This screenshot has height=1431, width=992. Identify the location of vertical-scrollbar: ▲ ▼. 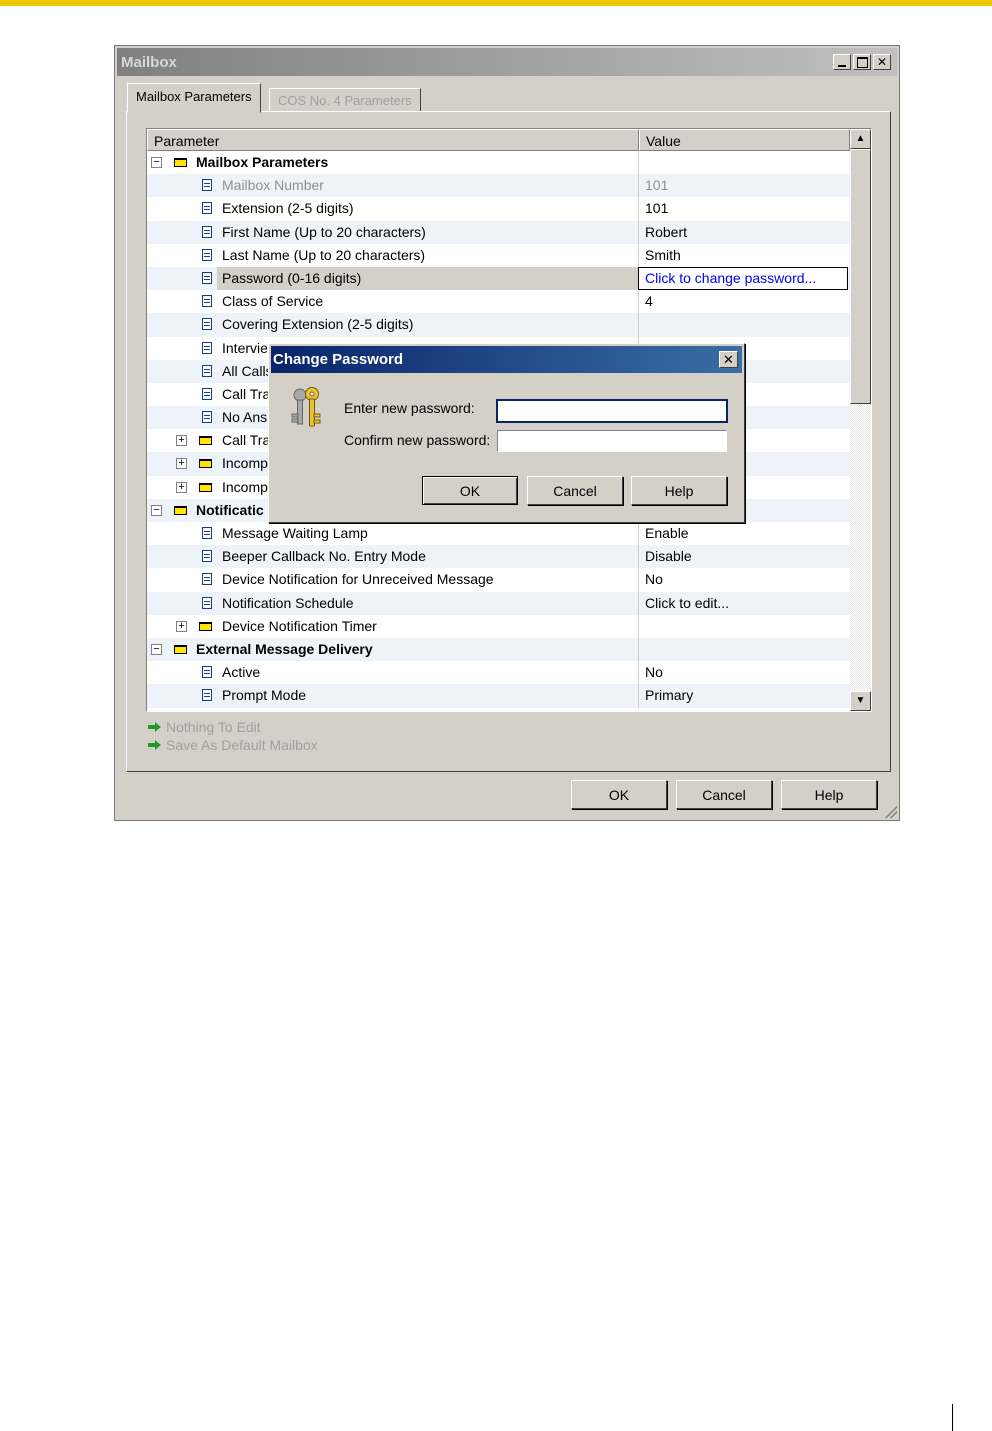
(860, 420).